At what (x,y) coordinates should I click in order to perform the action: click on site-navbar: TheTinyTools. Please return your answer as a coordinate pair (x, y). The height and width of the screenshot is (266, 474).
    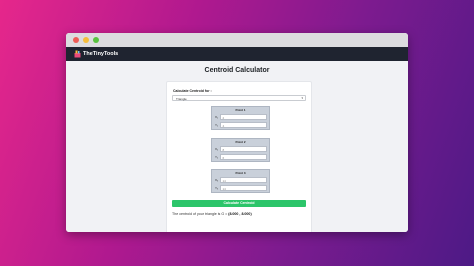
    Looking at the image, I should click on (237, 54).